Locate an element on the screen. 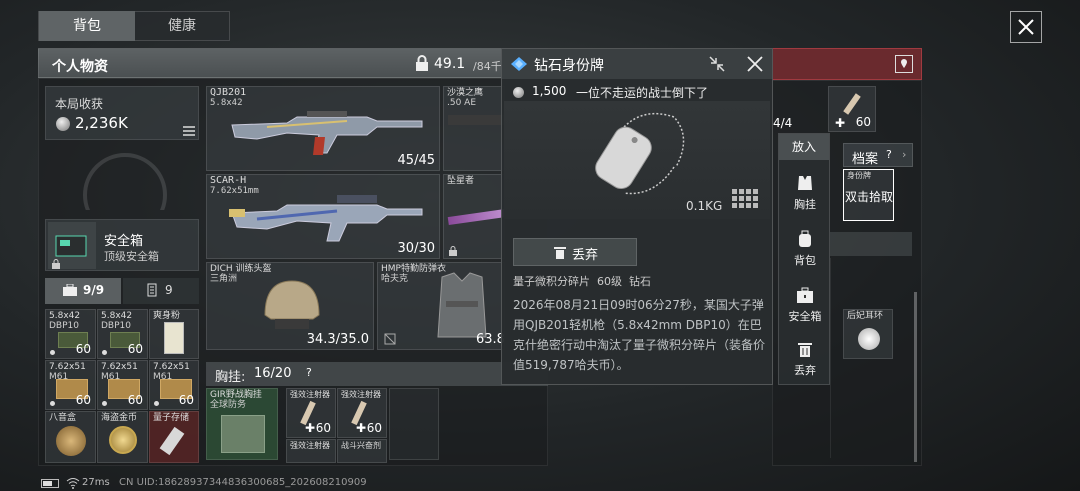 This screenshot has height=491, width=1080. safe-box-subtitle: 顶级安全箱 is located at coordinates (131, 256).